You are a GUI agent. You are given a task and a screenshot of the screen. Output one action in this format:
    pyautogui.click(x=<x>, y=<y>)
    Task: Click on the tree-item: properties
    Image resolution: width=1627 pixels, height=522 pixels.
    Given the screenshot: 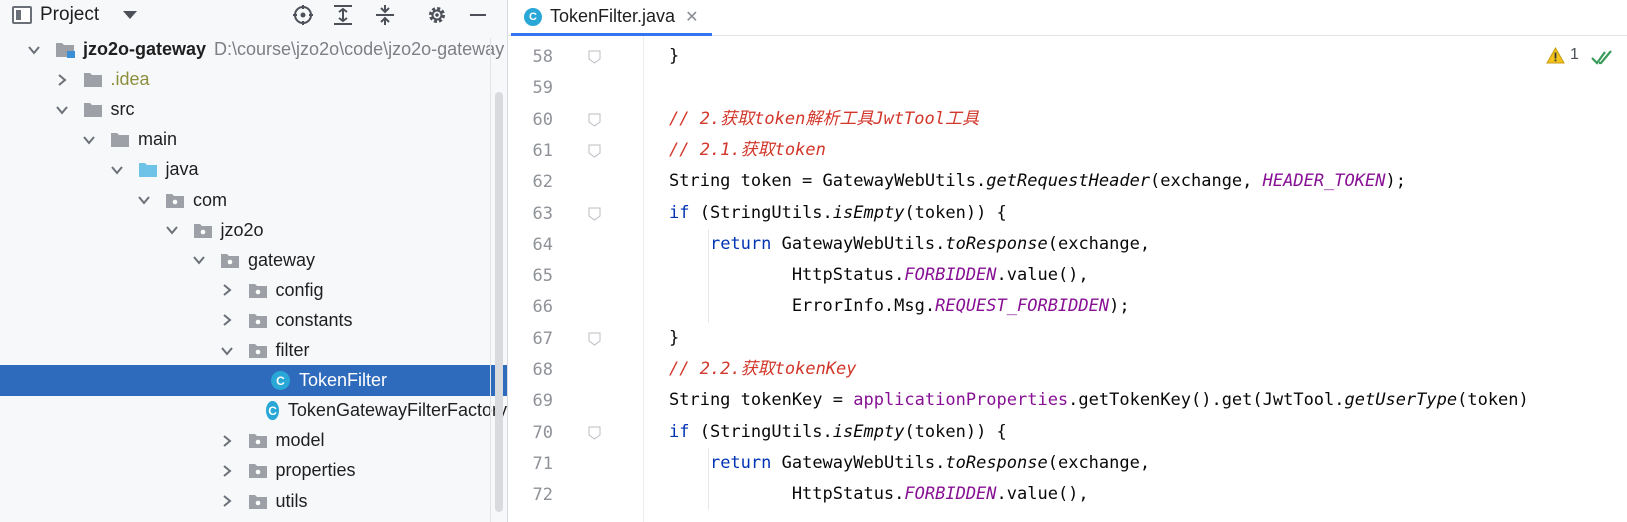 What is the action you would take?
    pyautogui.click(x=253, y=470)
    